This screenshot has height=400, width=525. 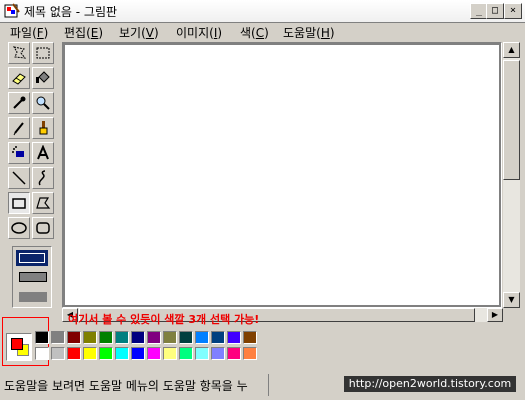 I want to click on pencil-icon, so click(x=18, y=129).